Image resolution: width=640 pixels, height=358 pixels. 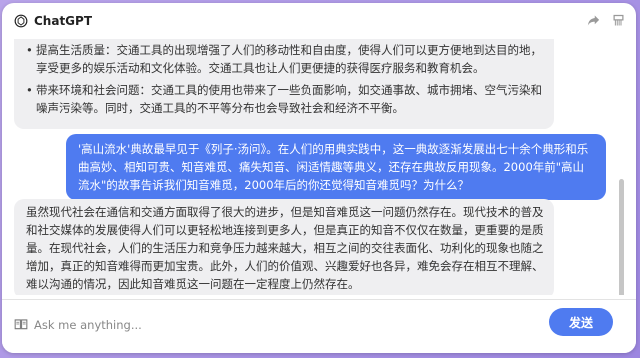 What do you see at coordinates (63, 21) in the screenshot?
I see `app-title: ChatGPT` at bounding box center [63, 21].